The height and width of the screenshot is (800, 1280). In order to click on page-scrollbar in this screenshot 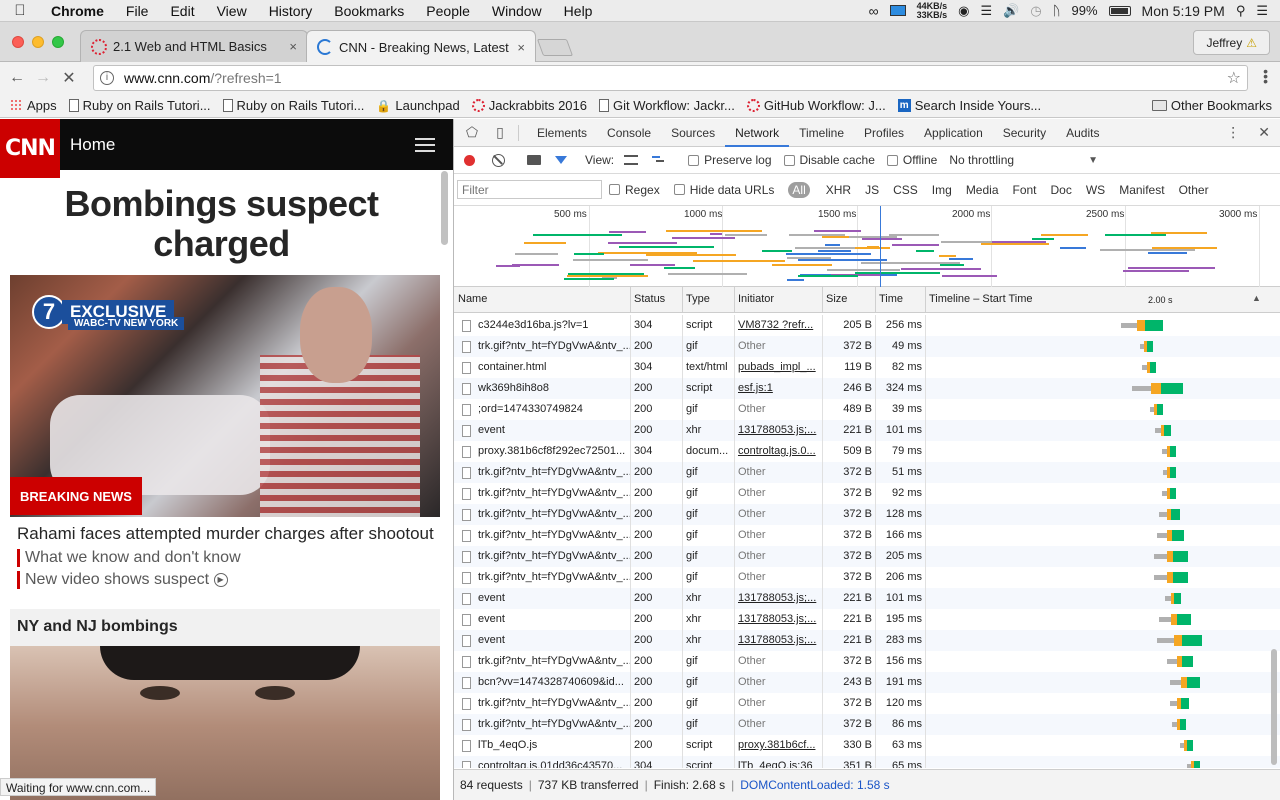, I will do `click(444, 208)`.